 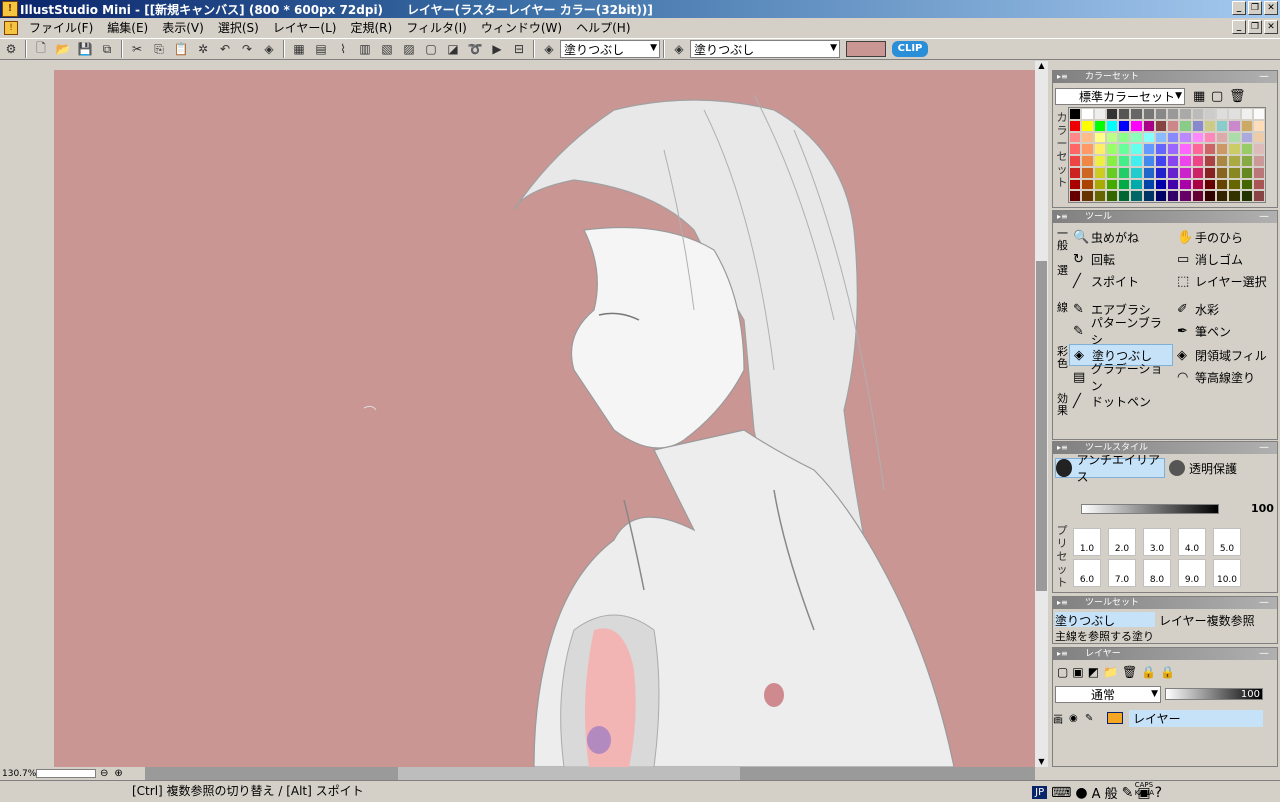 What do you see at coordinates (1105, 792) in the screenshot?
I see `ime-mode: A 般` at bounding box center [1105, 792].